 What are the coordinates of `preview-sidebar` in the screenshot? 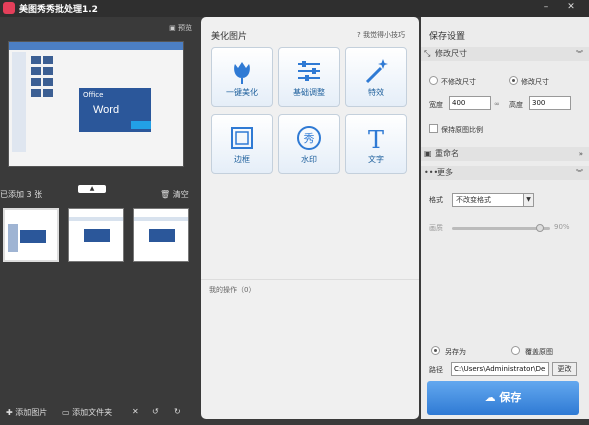 It's located at (19, 102).